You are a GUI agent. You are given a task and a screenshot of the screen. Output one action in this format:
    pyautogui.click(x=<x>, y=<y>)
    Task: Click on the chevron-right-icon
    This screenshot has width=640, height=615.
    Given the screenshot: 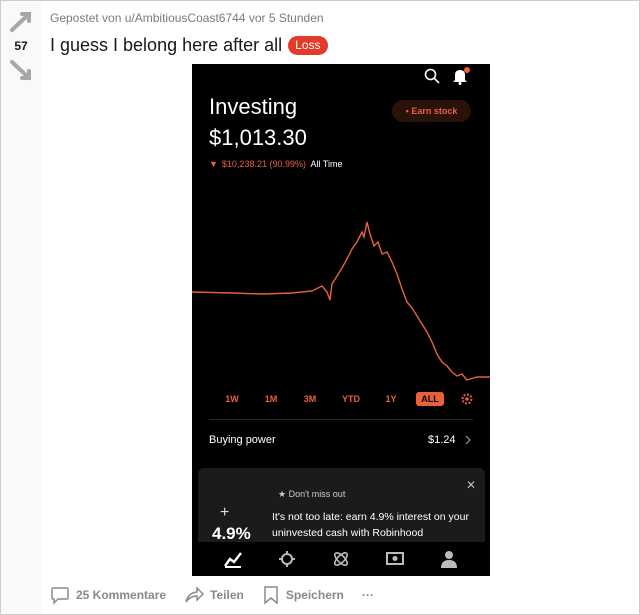 What is the action you would take?
    pyautogui.click(x=468, y=440)
    